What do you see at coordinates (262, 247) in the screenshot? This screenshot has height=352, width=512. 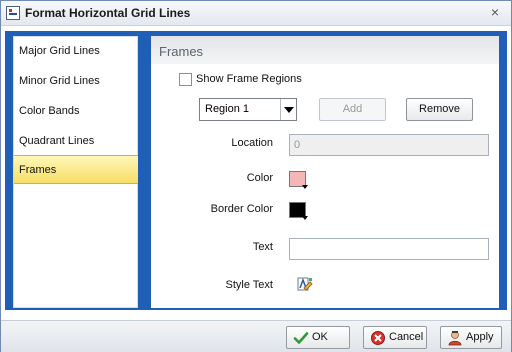 I see `text-label: Text` at bounding box center [262, 247].